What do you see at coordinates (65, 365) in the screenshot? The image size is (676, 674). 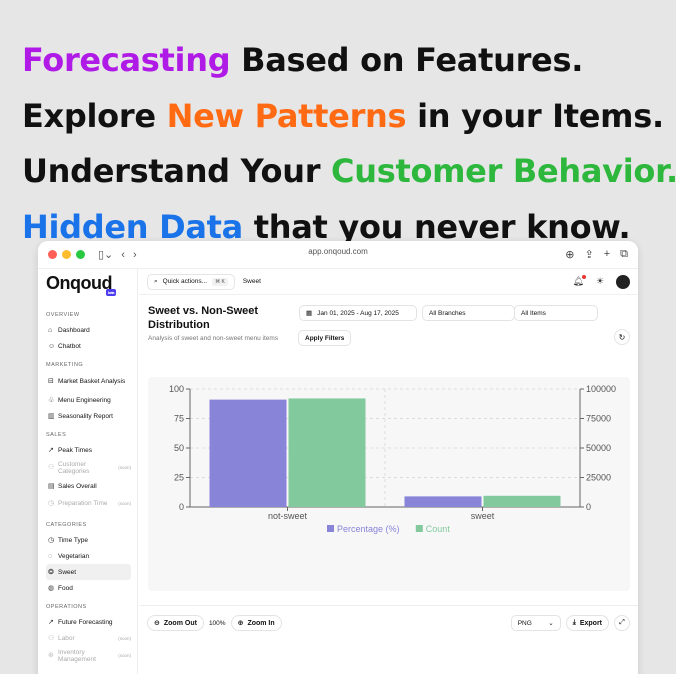 I see `section-marketing: MARKETING` at bounding box center [65, 365].